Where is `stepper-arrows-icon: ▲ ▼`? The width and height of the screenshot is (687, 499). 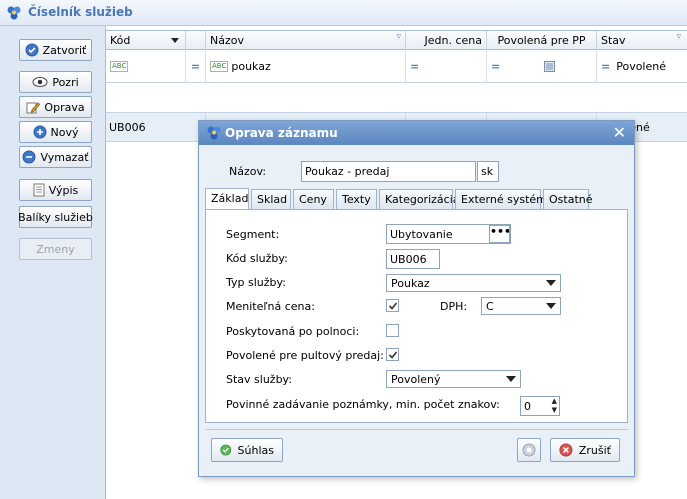 stepper-arrows-icon: ▲ ▼ is located at coordinates (554, 406).